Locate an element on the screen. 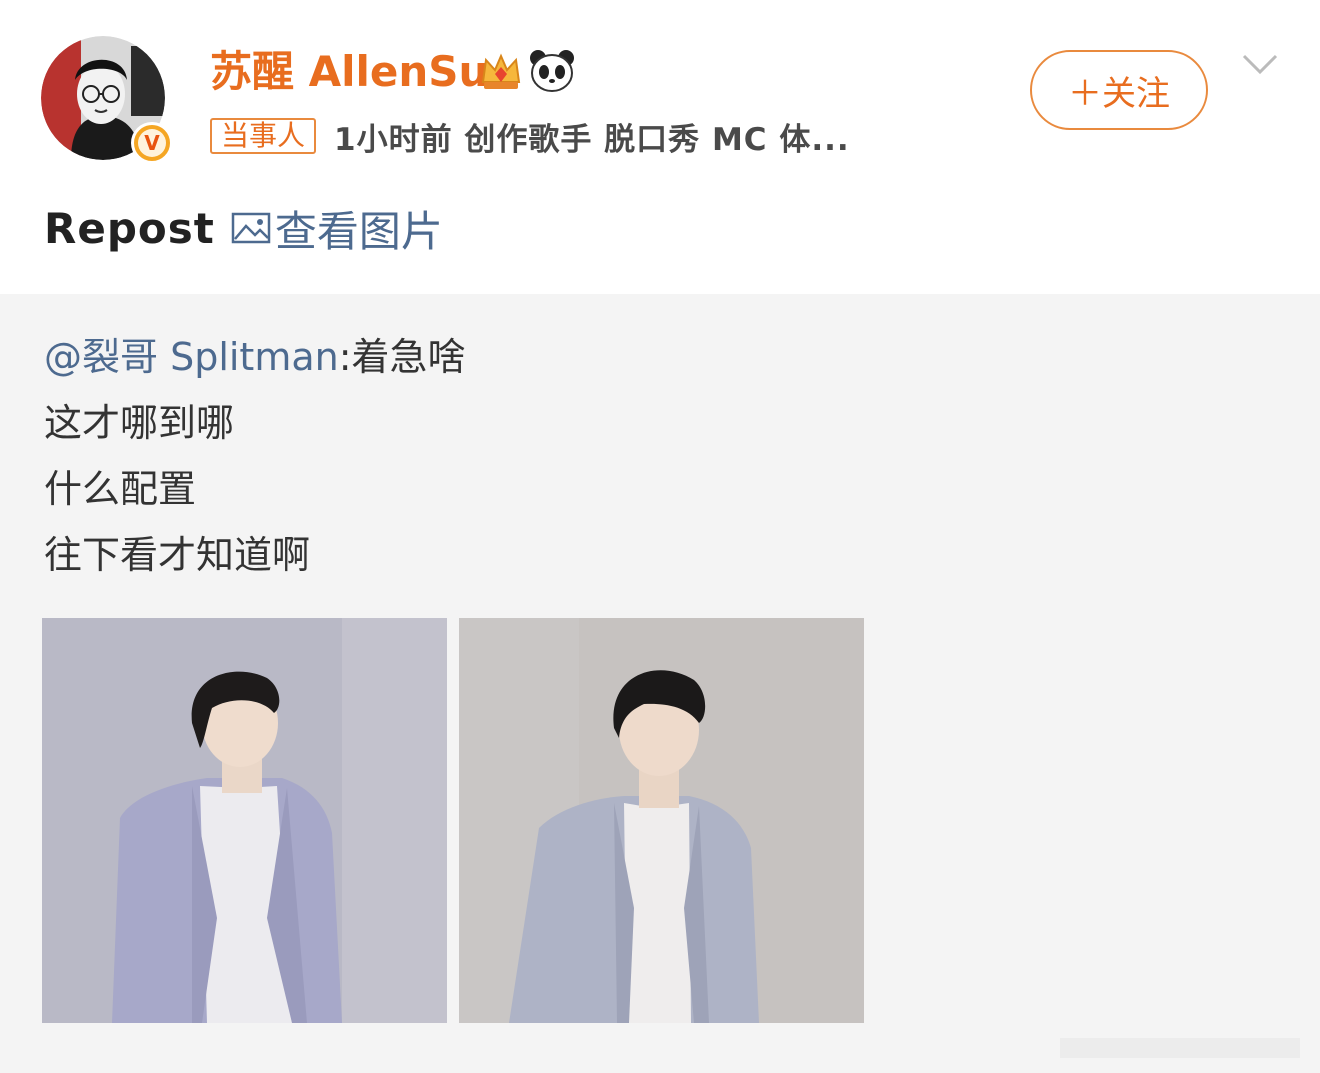  quoted-text: @裂哥 Splitman:着急啥 这才哪到哪 什么配置 往下看才知道啊 is located at coordinates (255, 456).